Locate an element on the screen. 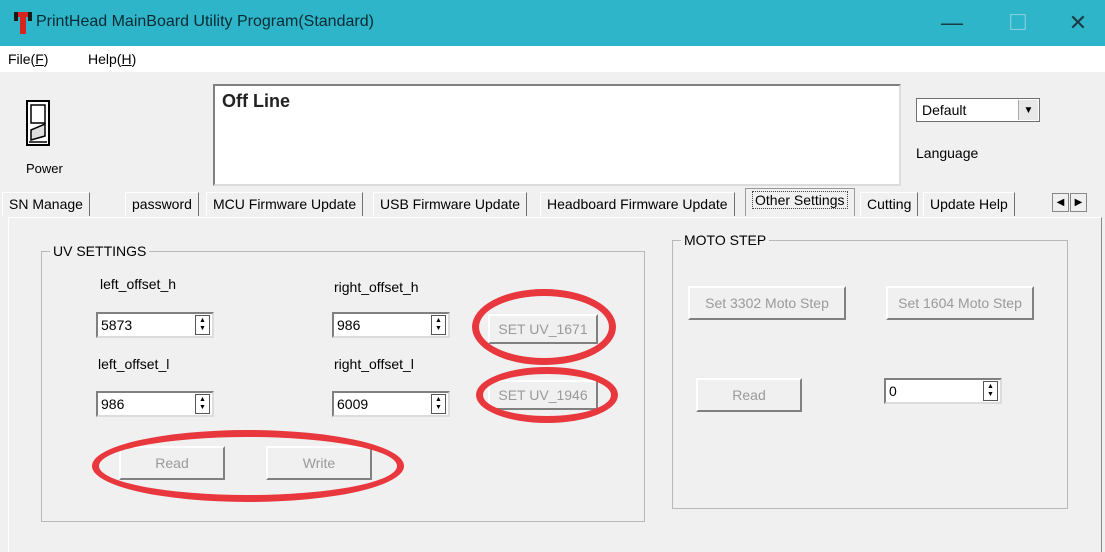 The height and width of the screenshot is (552, 1105). tab-usb-firmware-update: USB Firmware Update is located at coordinates (450, 204).